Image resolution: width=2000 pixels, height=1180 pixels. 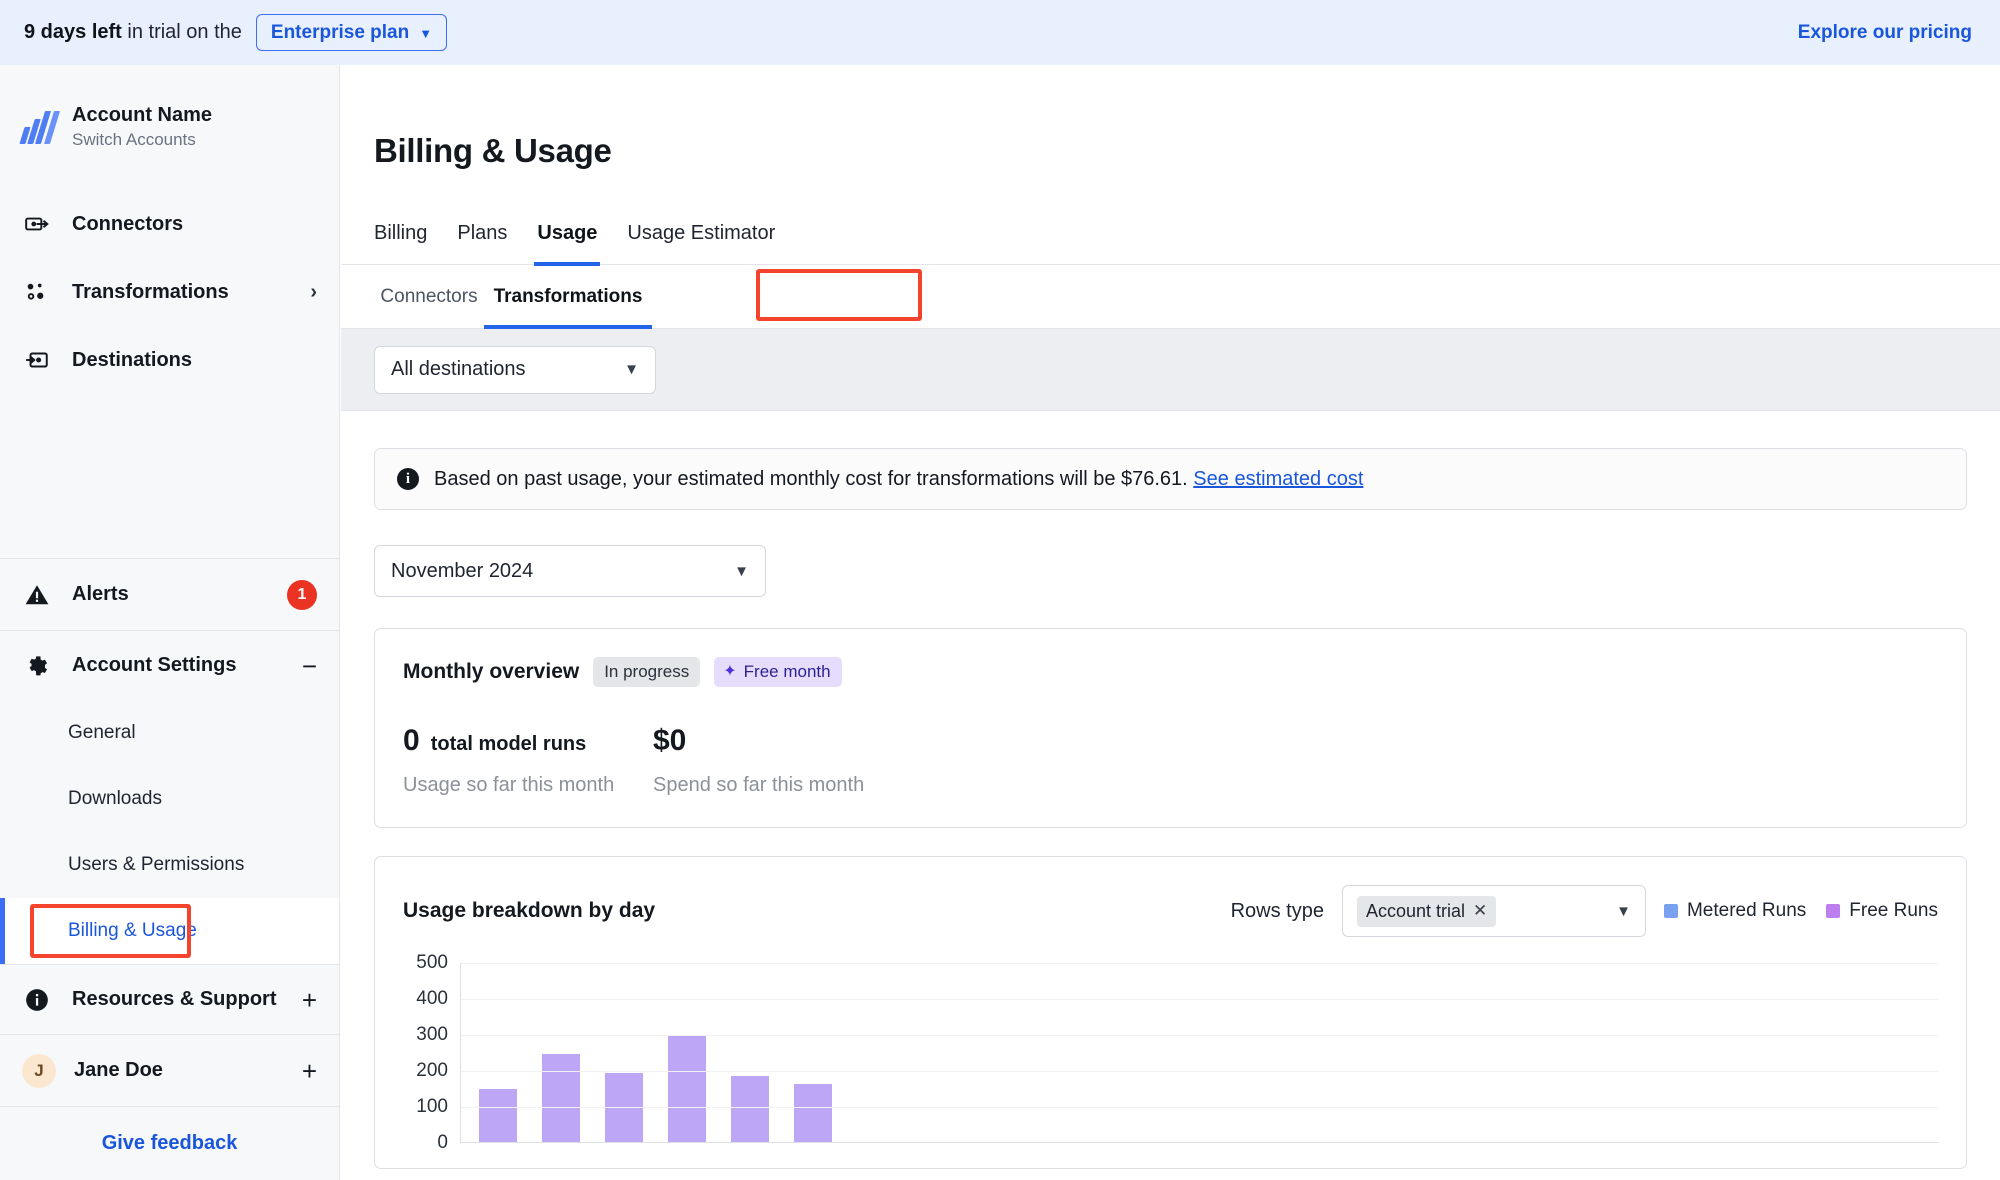 What do you see at coordinates (309, 666) in the screenshot?
I see `collapse-minus-icon: −` at bounding box center [309, 666].